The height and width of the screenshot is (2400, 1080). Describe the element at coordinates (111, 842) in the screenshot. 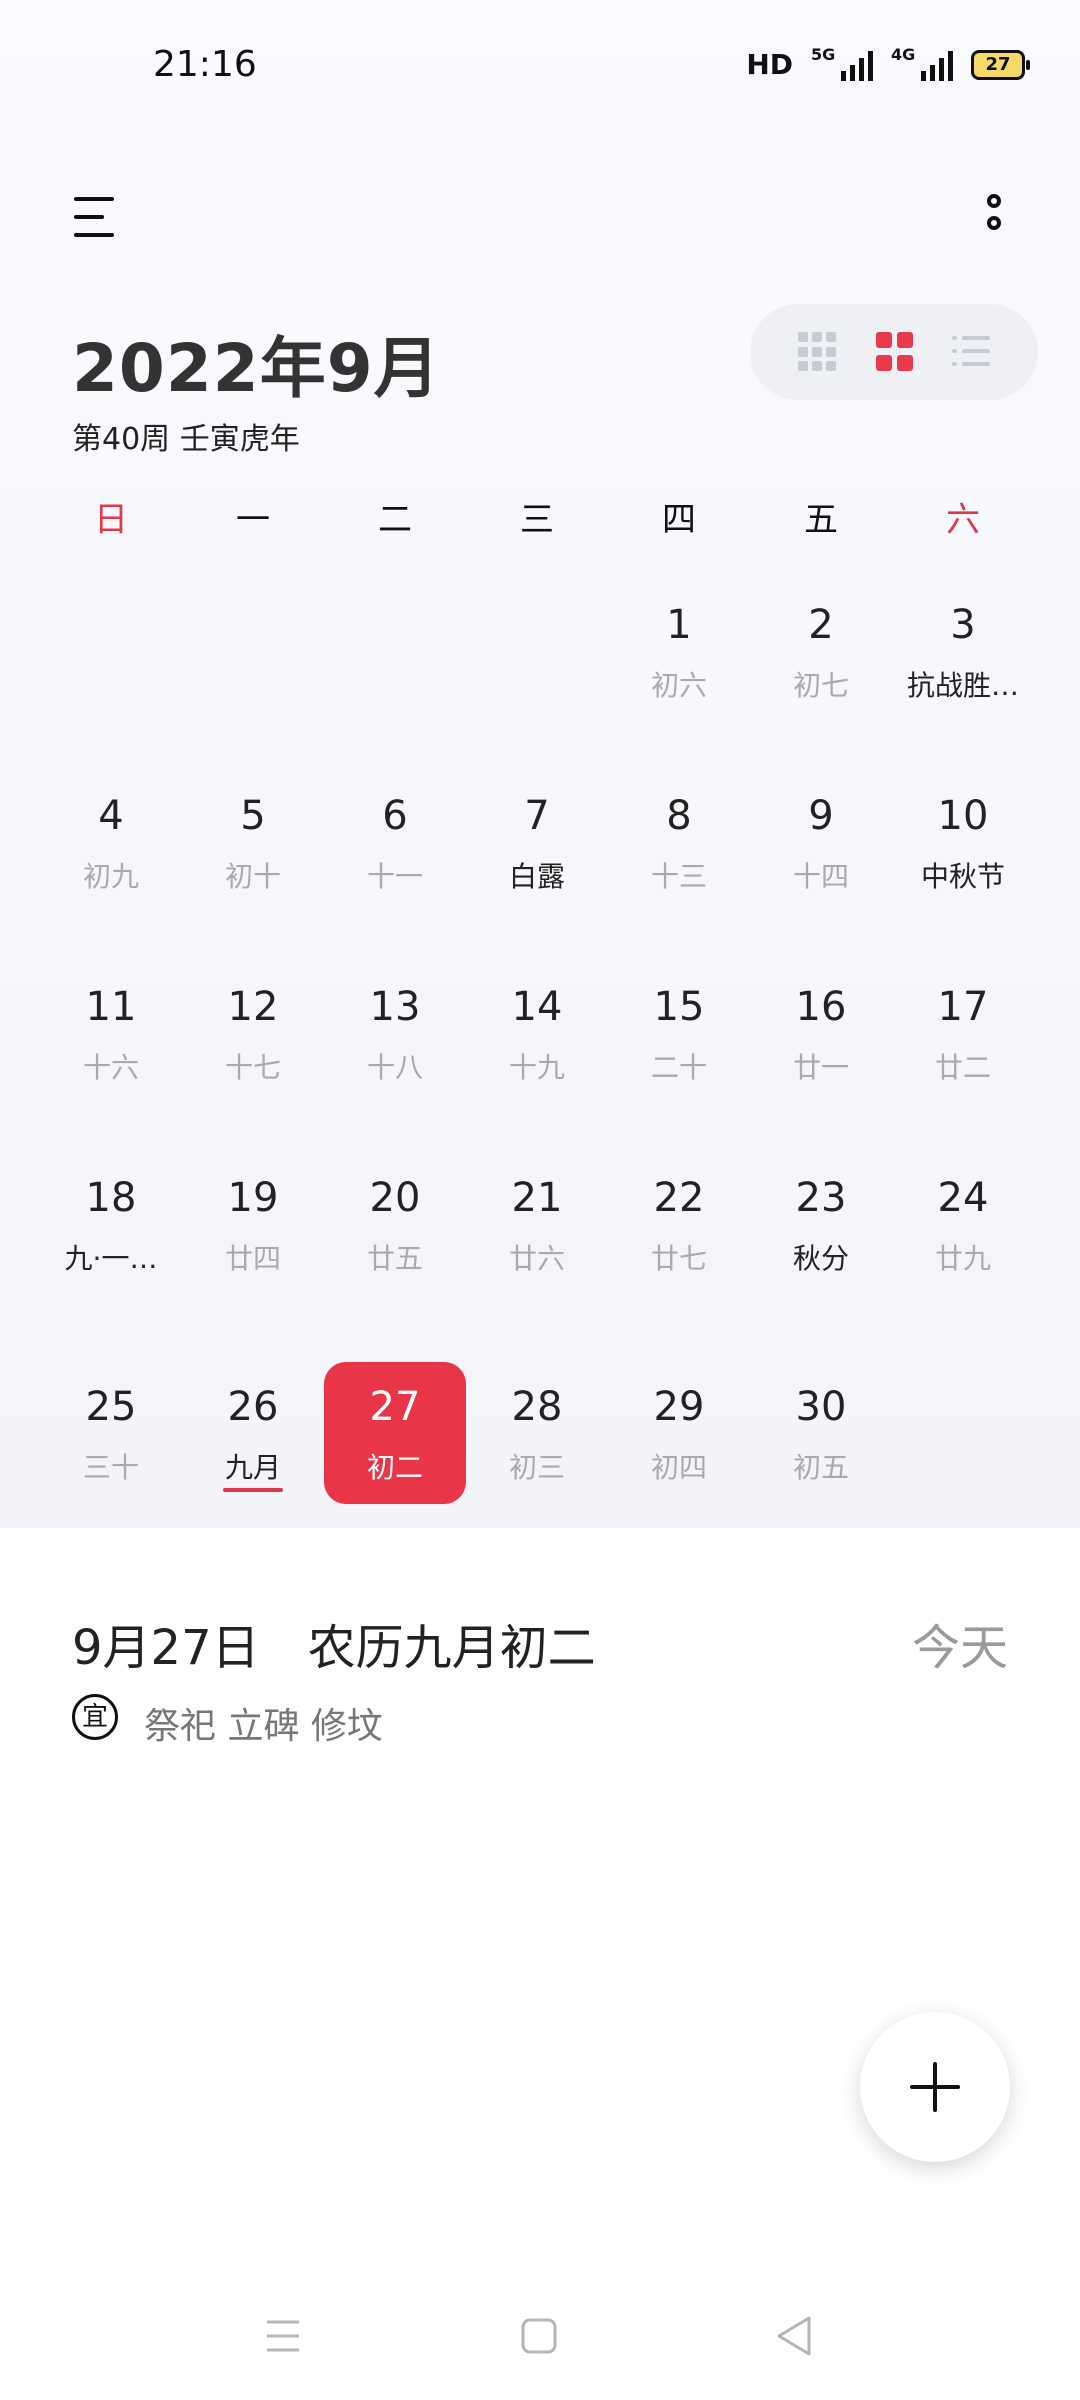

I see `day-cell: 4 初九` at that location.